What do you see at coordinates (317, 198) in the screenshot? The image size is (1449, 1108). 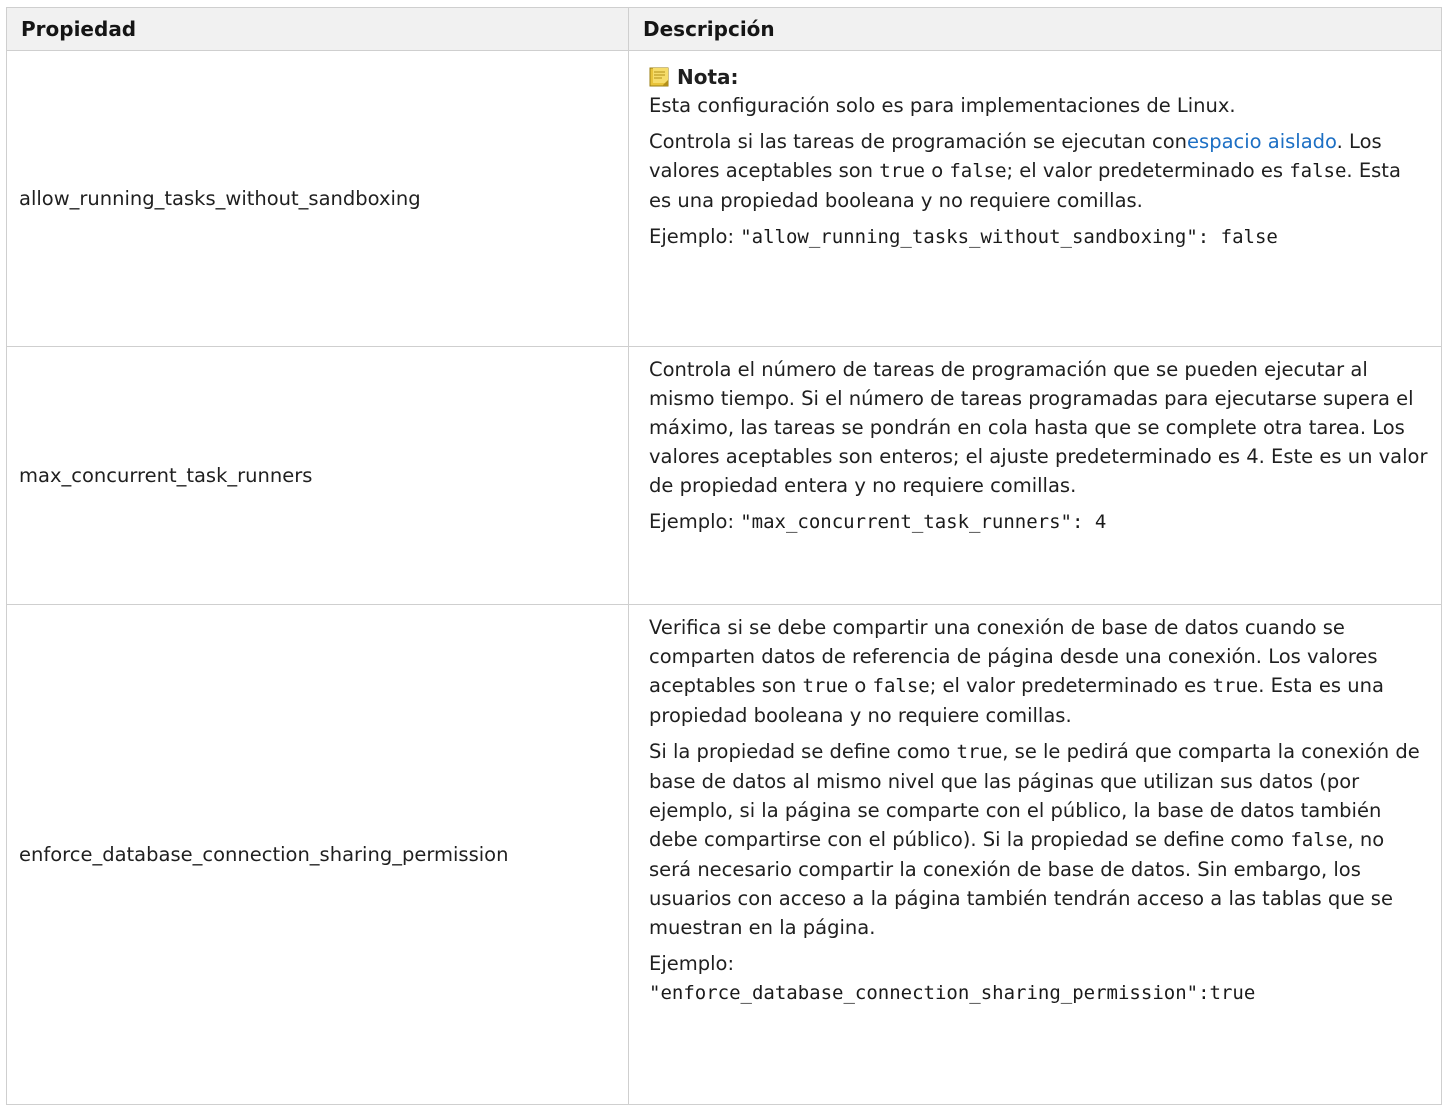 I see `property-name: allow_running_tasks_without_sandboxing` at bounding box center [317, 198].